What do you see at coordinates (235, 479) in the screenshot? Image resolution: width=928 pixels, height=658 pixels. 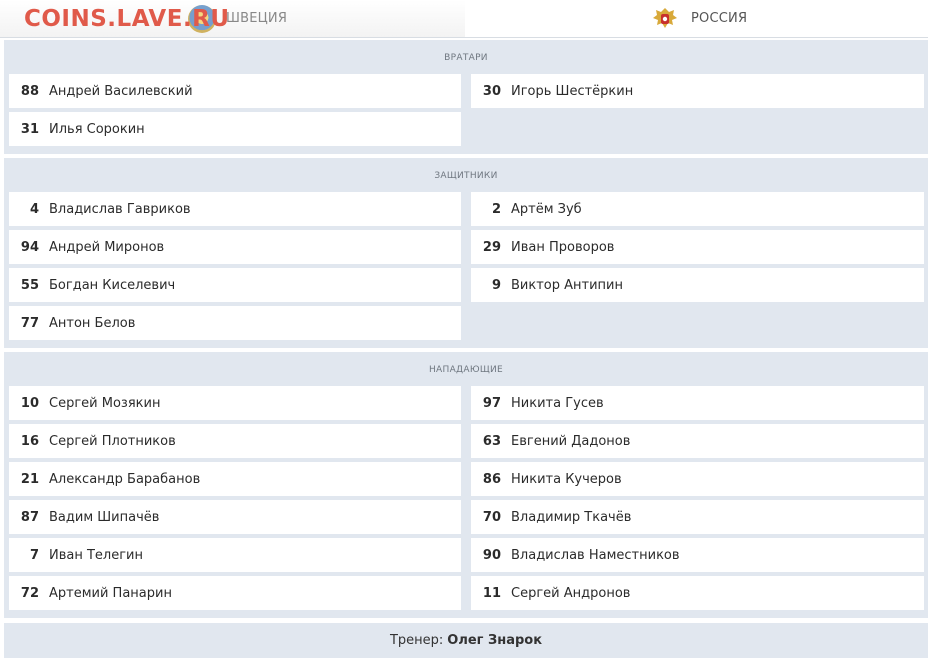 I see `player-row: 21 Александр Барабанов` at bounding box center [235, 479].